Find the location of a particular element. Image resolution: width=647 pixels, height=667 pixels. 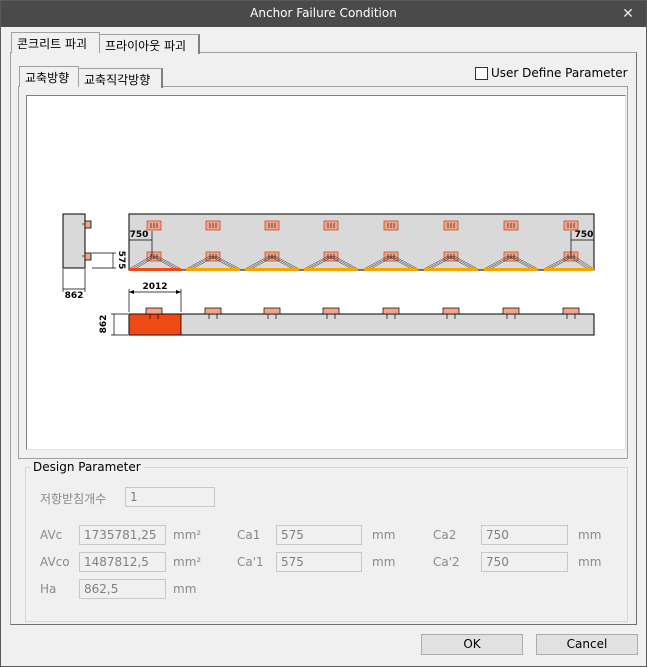

ca2-prime-label: Ca'2 is located at coordinates (446, 562).